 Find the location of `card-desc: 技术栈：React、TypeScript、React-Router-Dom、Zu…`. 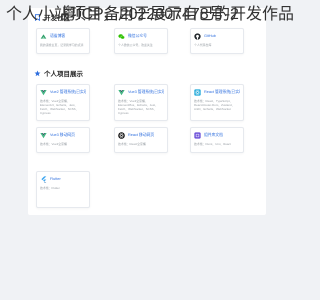

card-desc: 技术栈：React、TypeScript、React-Router-Dom、Zu… is located at coordinates (214, 105).